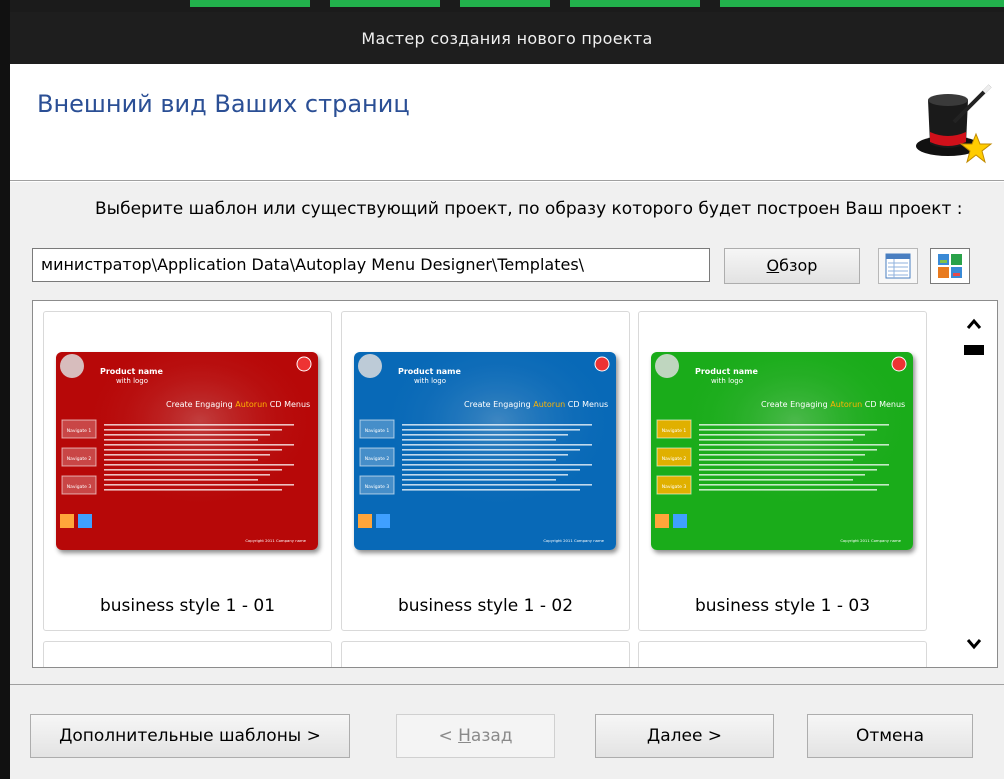 This screenshot has height=779, width=1004. Describe the element at coordinates (890, 736) in the screenshot. I see `cancel-button: Отмена` at that location.